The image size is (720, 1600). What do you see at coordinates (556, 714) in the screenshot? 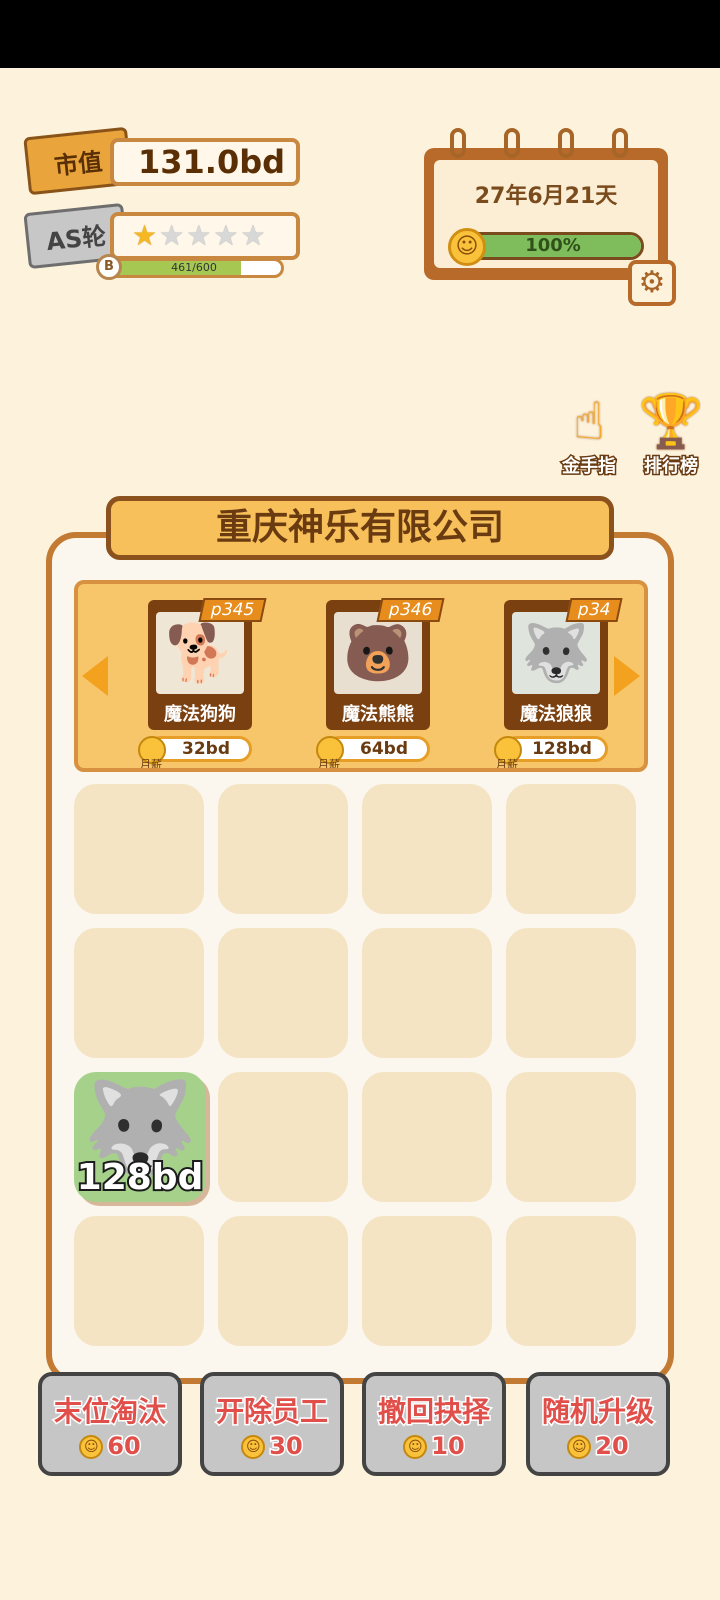
I see `card-name: 魔法狼狼` at bounding box center [556, 714].